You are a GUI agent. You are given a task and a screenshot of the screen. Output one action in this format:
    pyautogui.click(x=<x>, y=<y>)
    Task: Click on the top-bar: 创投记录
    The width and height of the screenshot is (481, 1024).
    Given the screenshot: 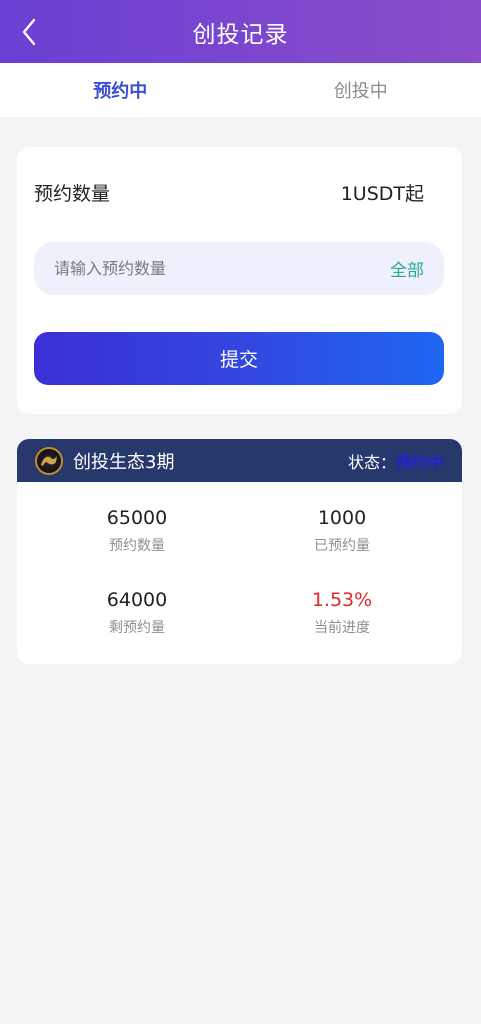 What is the action you would take?
    pyautogui.click(x=240, y=31)
    